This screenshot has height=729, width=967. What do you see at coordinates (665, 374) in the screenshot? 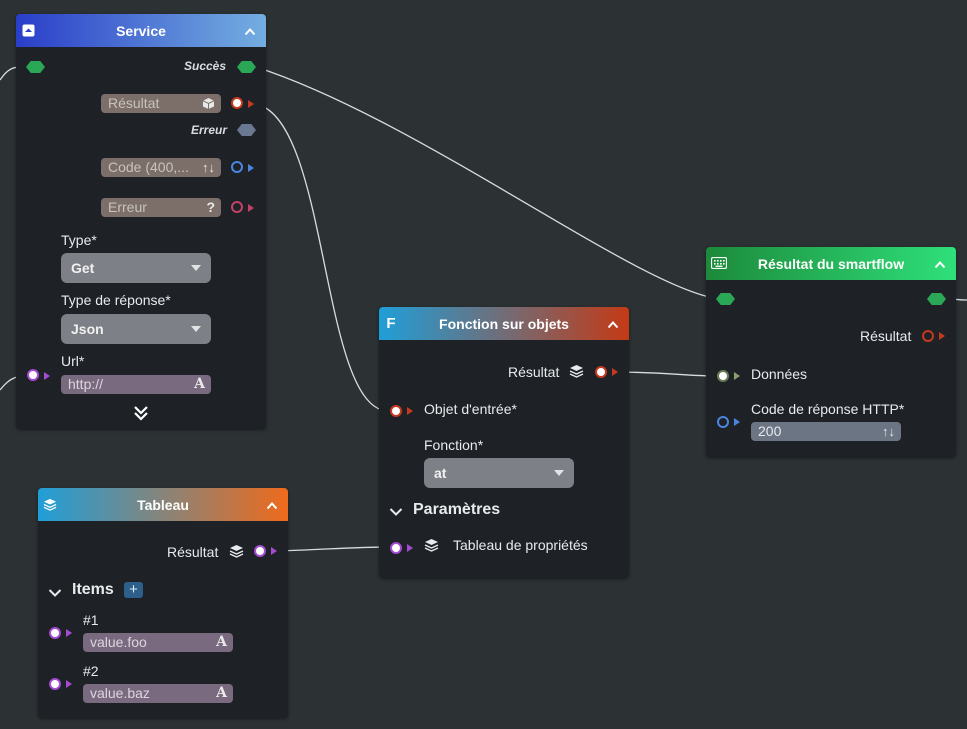
I see `wire-fonction-to-donnees` at bounding box center [665, 374].